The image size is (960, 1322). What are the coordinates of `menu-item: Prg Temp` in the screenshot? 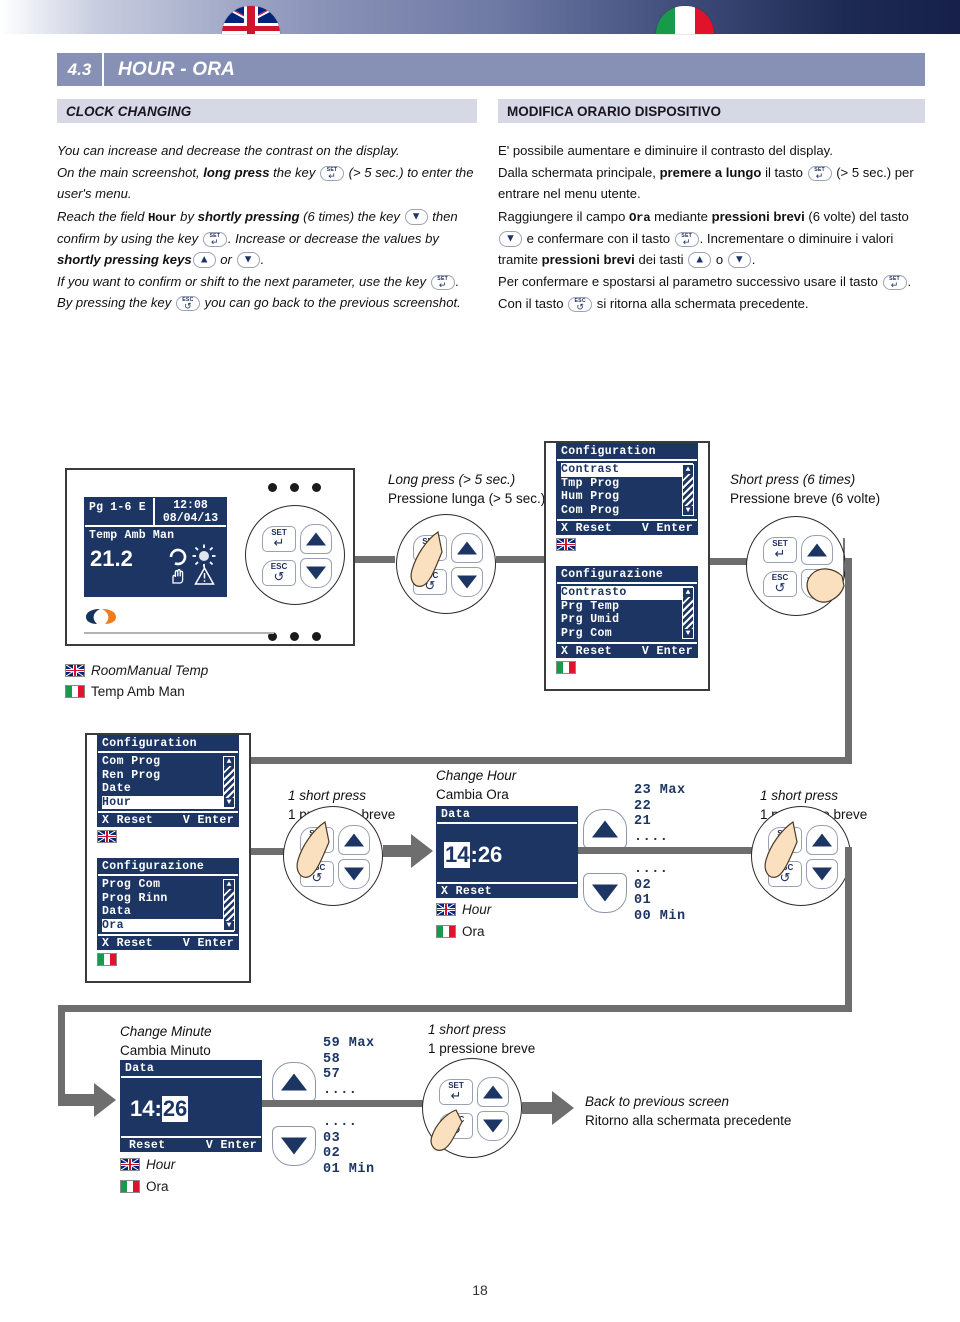 It's located at (627, 607).